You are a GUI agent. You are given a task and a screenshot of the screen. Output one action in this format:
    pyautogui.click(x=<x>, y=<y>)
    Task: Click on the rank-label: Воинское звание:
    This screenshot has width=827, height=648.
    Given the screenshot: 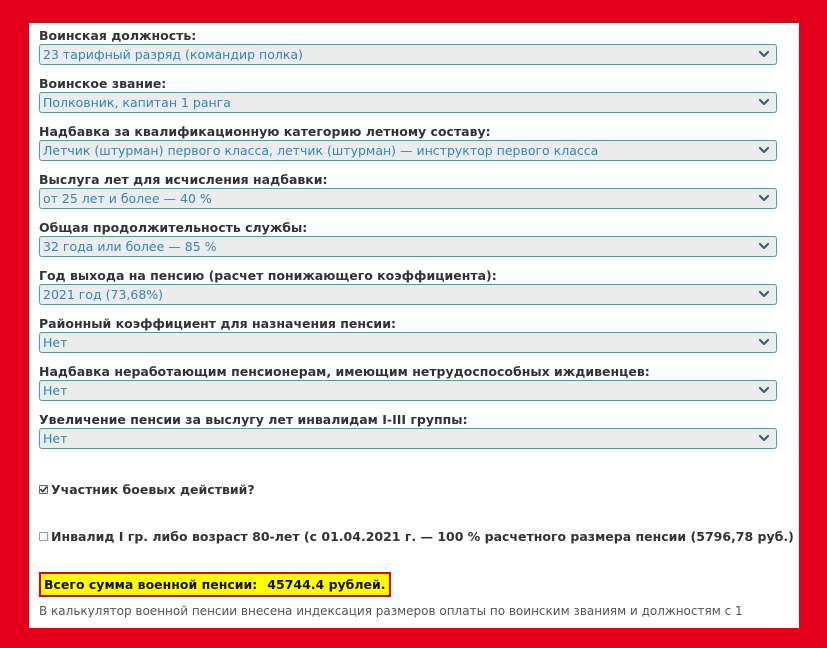 What is the action you would take?
    pyautogui.click(x=103, y=83)
    